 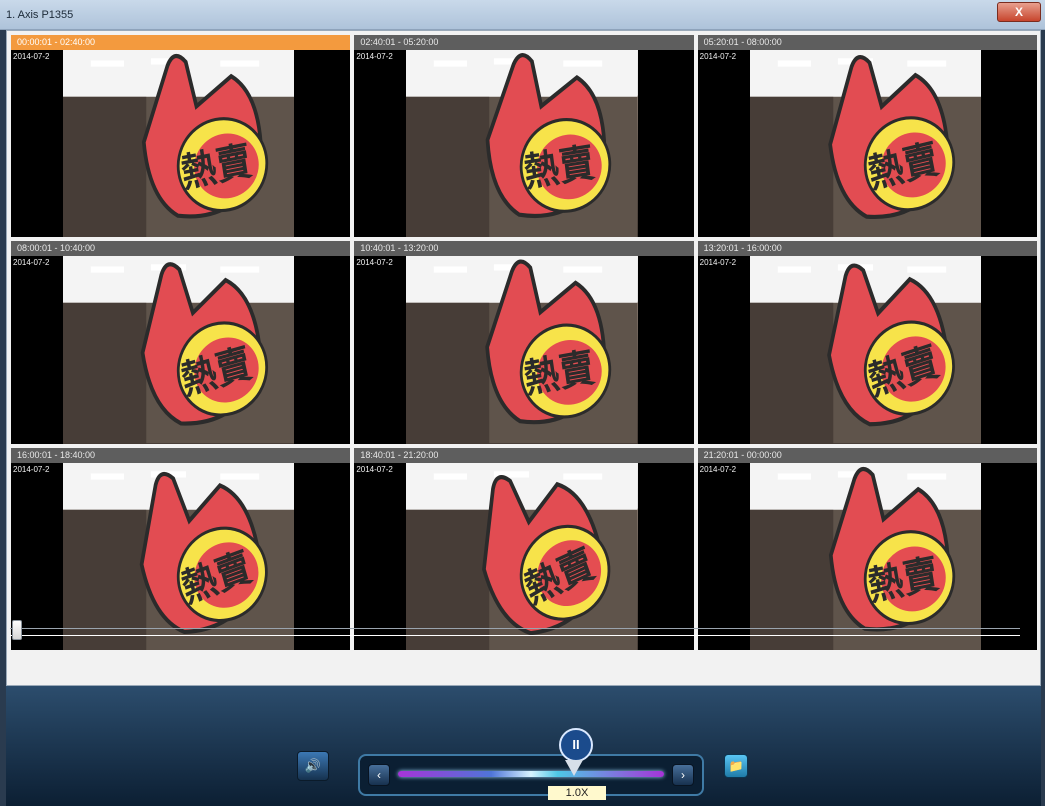 I want to click on slower-button: ‹, so click(x=379, y=775).